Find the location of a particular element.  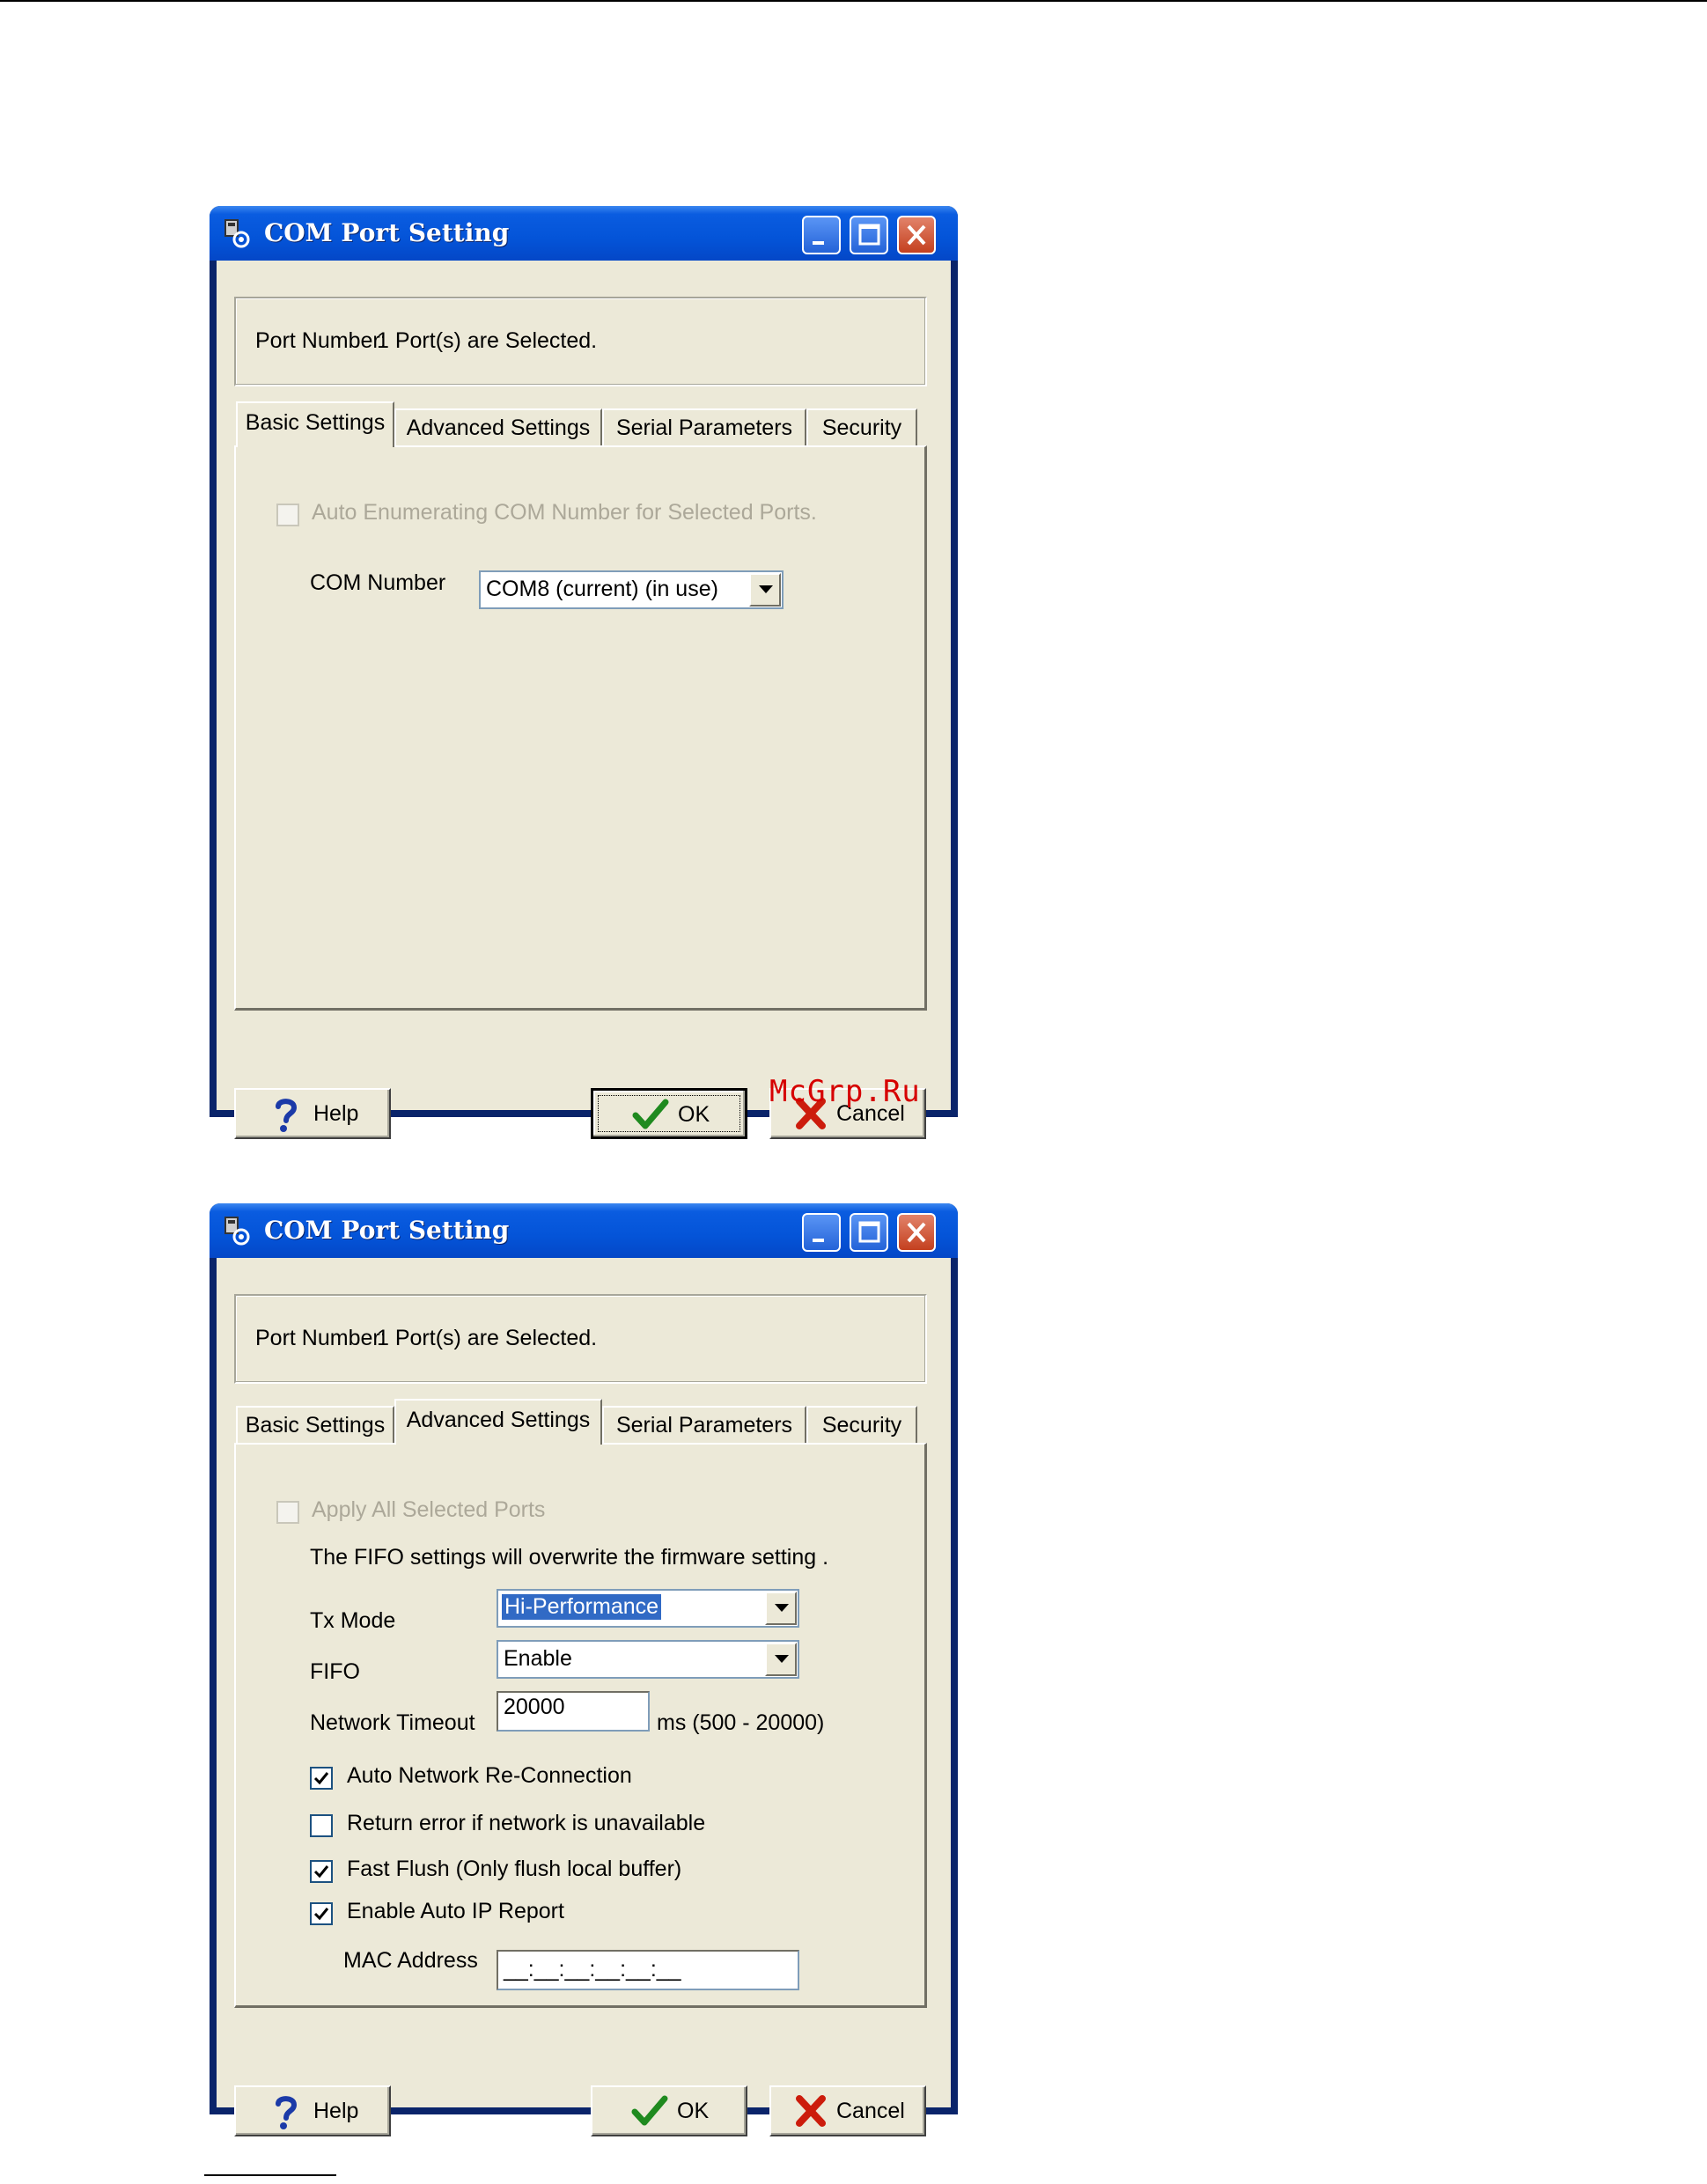

enable-auto-ip-report-checkbox is located at coordinates (321, 1914).